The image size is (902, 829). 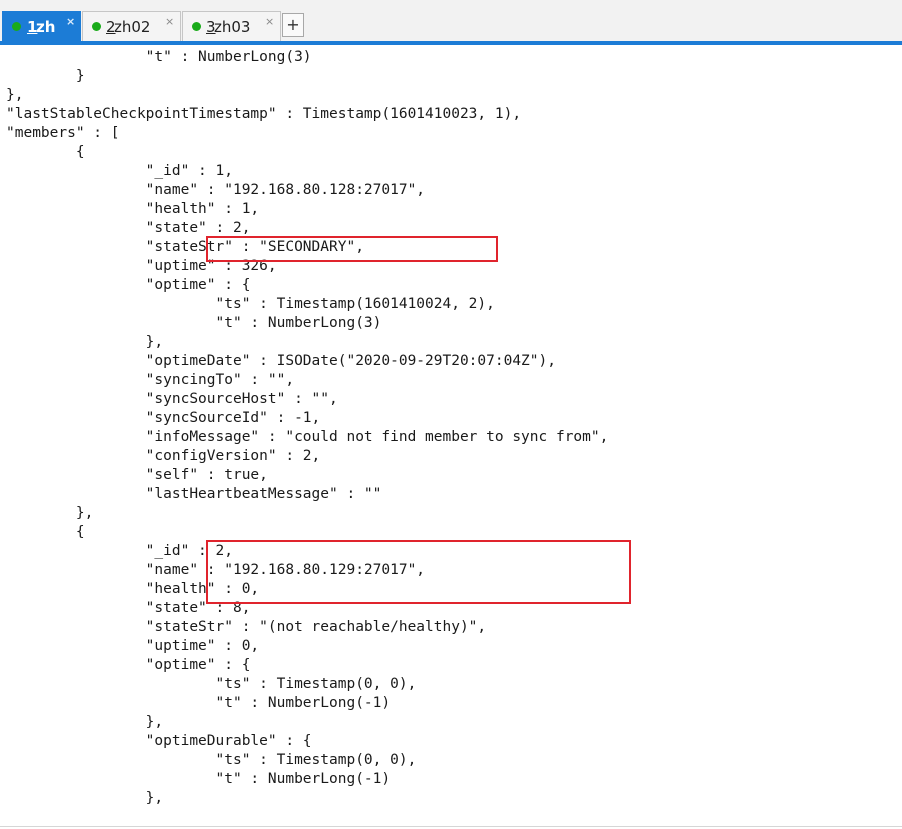 What do you see at coordinates (119, 171) in the screenshot?
I see `terminal-line: "_id" : 1,` at bounding box center [119, 171].